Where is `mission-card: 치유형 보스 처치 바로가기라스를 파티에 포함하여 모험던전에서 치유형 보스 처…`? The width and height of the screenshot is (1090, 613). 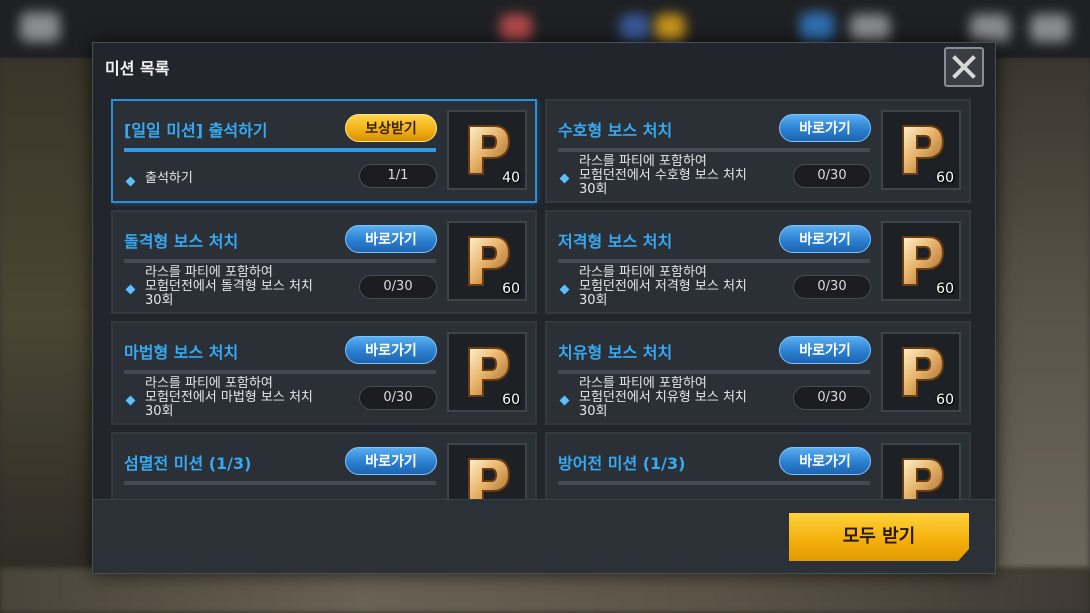 mission-card: 치유형 보스 처치 바로가기라스를 파티에 포함하여 모험던전에서 치유형 보스 처… is located at coordinates (758, 373).